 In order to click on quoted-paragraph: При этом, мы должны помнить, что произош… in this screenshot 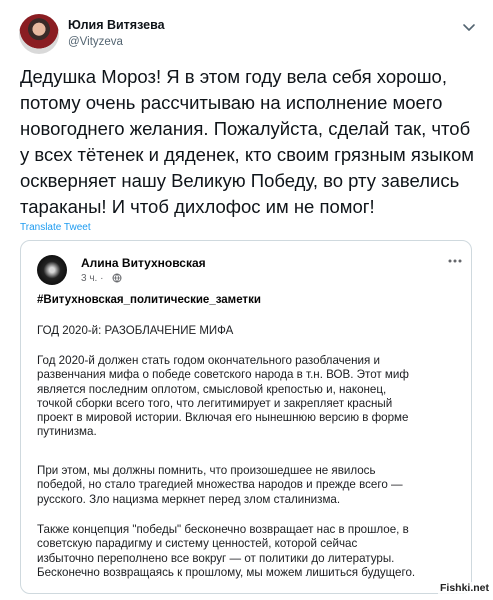, I will do `click(220, 485)`.